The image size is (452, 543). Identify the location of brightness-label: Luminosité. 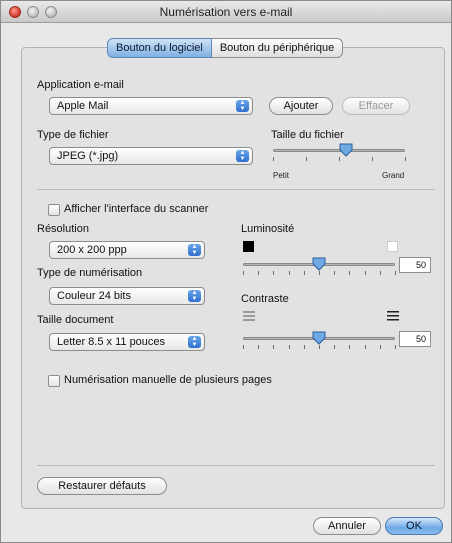
(268, 229).